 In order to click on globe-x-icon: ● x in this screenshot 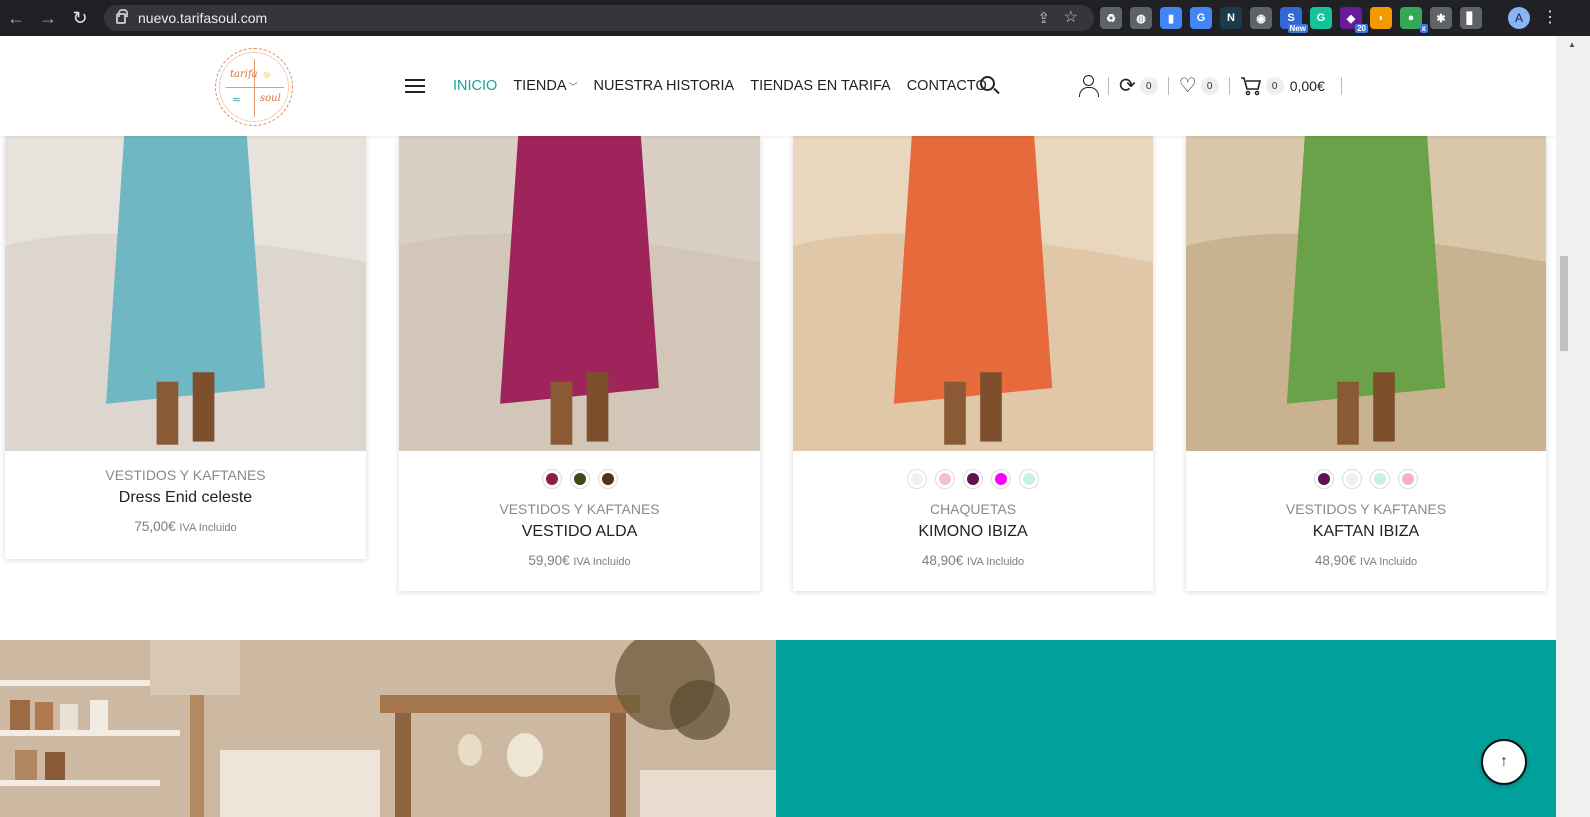, I will do `click(1414, 20)`.